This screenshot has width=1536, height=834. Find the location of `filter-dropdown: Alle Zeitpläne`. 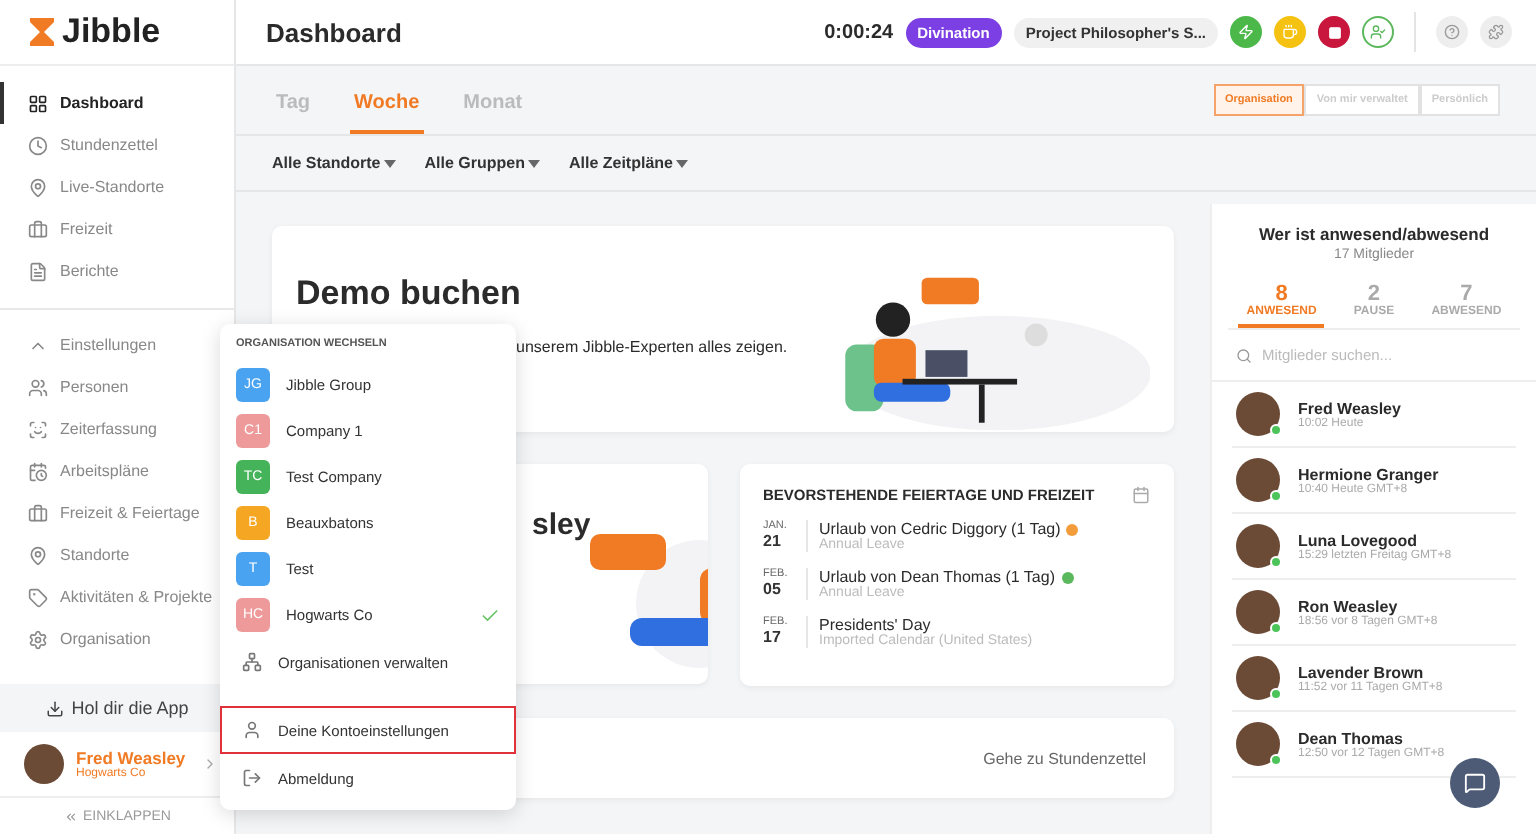

filter-dropdown: Alle Zeitpläne is located at coordinates (628, 163).